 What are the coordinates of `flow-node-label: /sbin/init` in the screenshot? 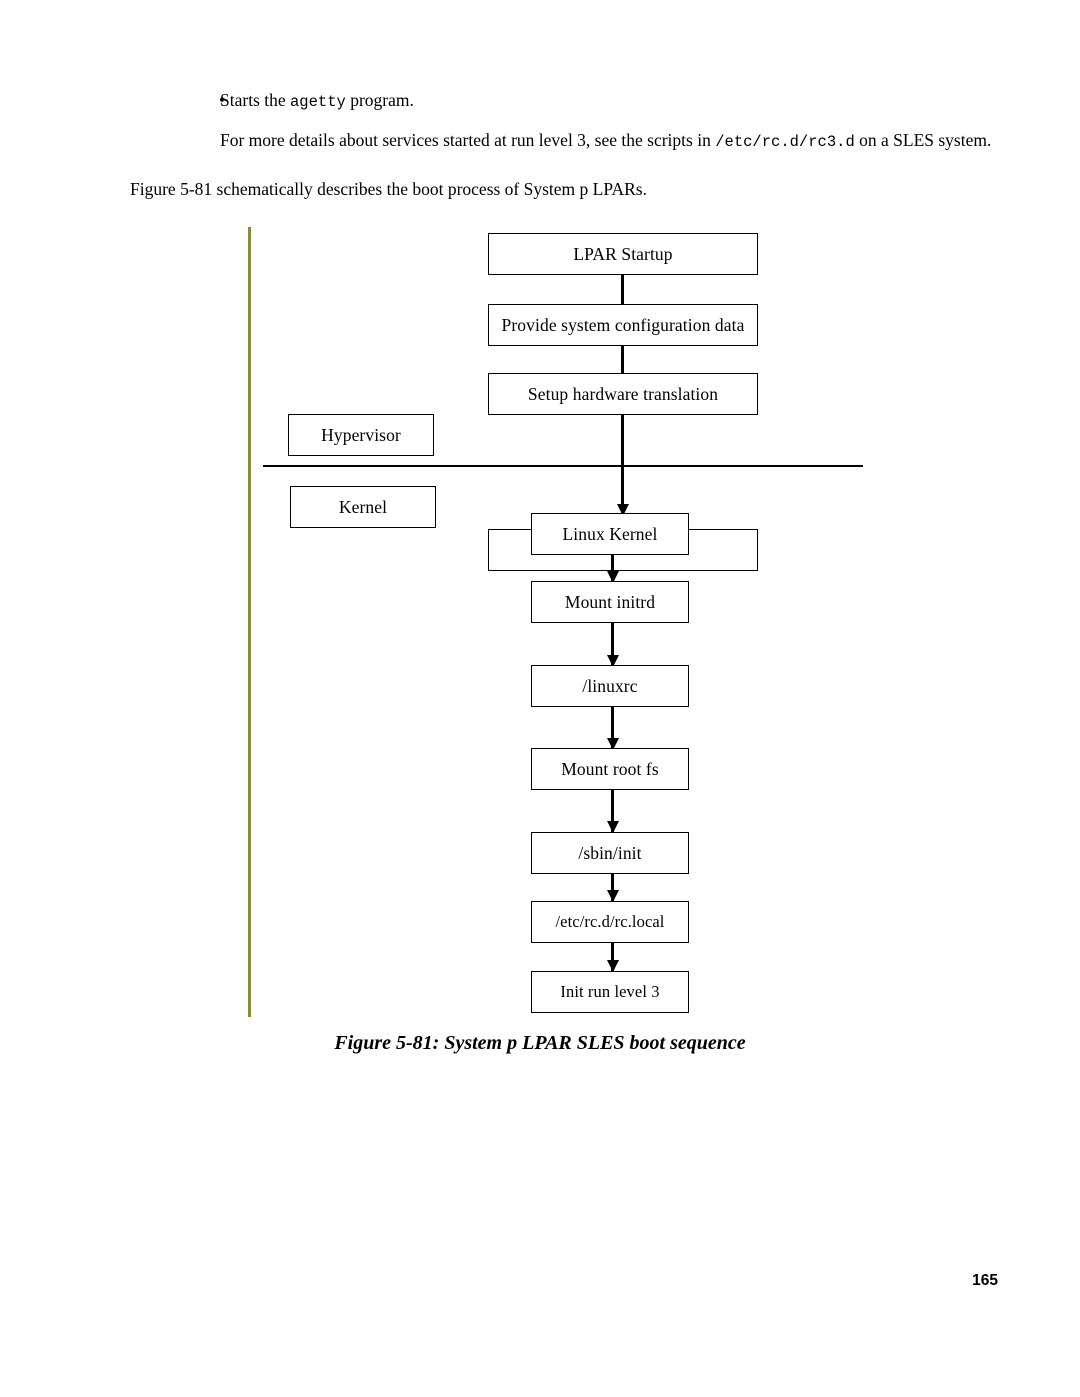 It's located at (610, 853).